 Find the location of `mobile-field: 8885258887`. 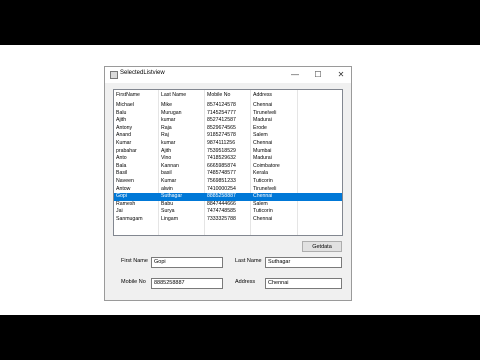

mobile-field: 8885258887 is located at coordinates (187, 283).